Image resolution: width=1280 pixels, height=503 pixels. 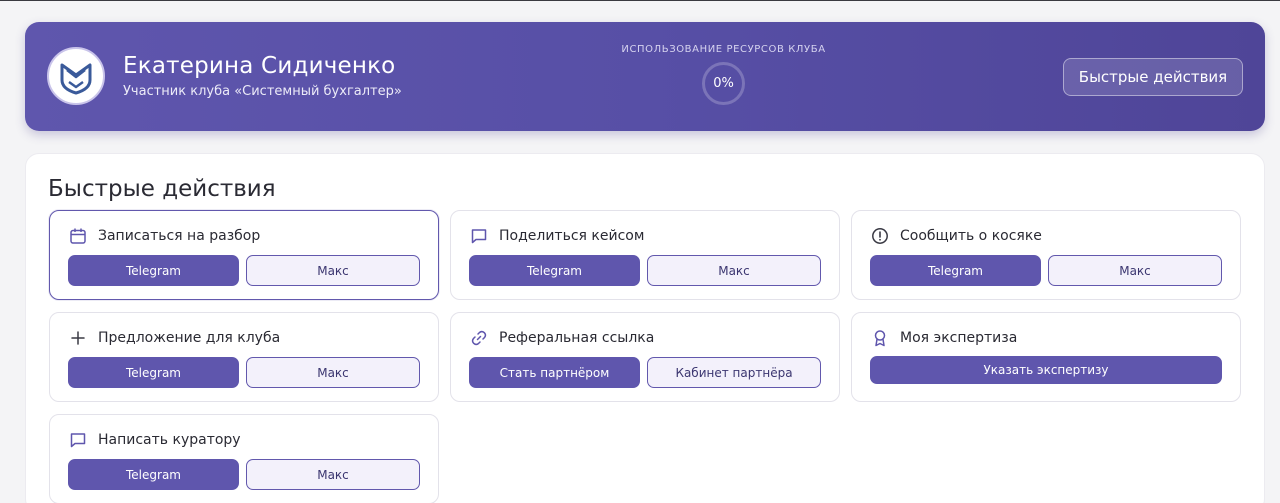 I want to click on card-share-case: Поделиться кейсом Telegram Макс, so click(x=645, y=255).